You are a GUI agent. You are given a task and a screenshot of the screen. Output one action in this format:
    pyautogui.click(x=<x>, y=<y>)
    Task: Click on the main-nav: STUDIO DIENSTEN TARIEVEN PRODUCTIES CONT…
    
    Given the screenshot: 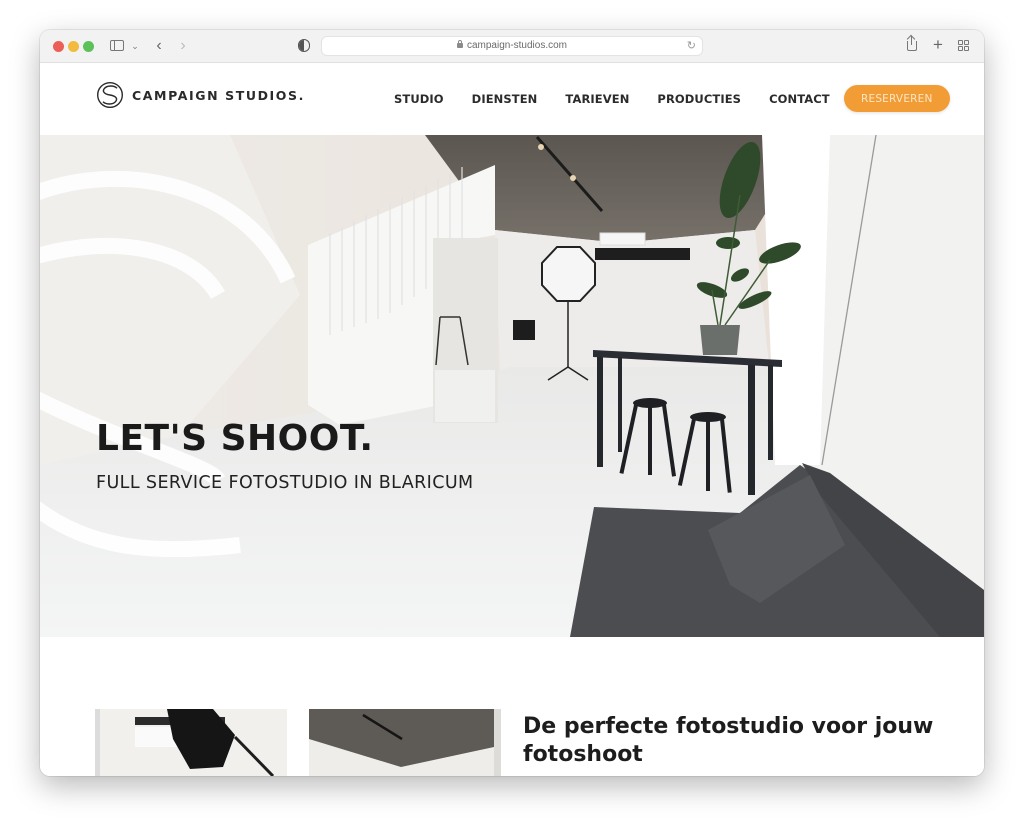 What is the action you would take?
    pyautogui.click(x=672, y=98)
    